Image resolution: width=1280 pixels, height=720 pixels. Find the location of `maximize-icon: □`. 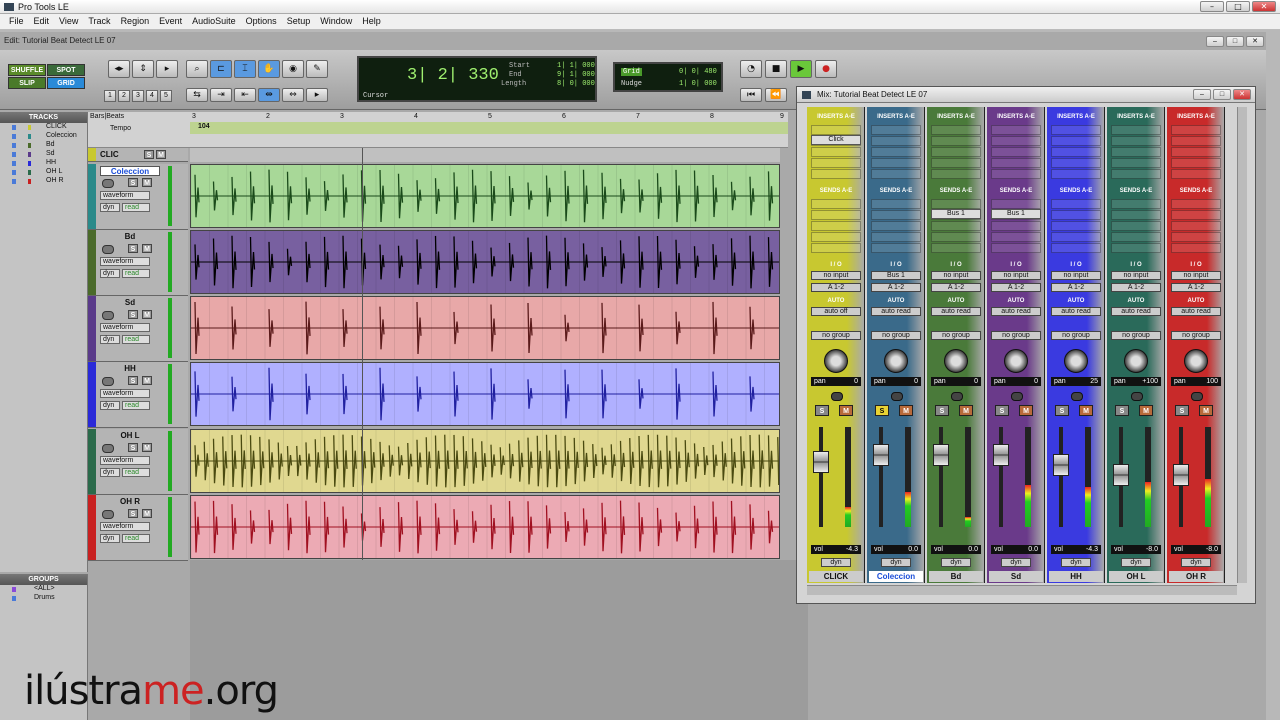

maximize-icon: □ is located at coordinates (1238, 6).